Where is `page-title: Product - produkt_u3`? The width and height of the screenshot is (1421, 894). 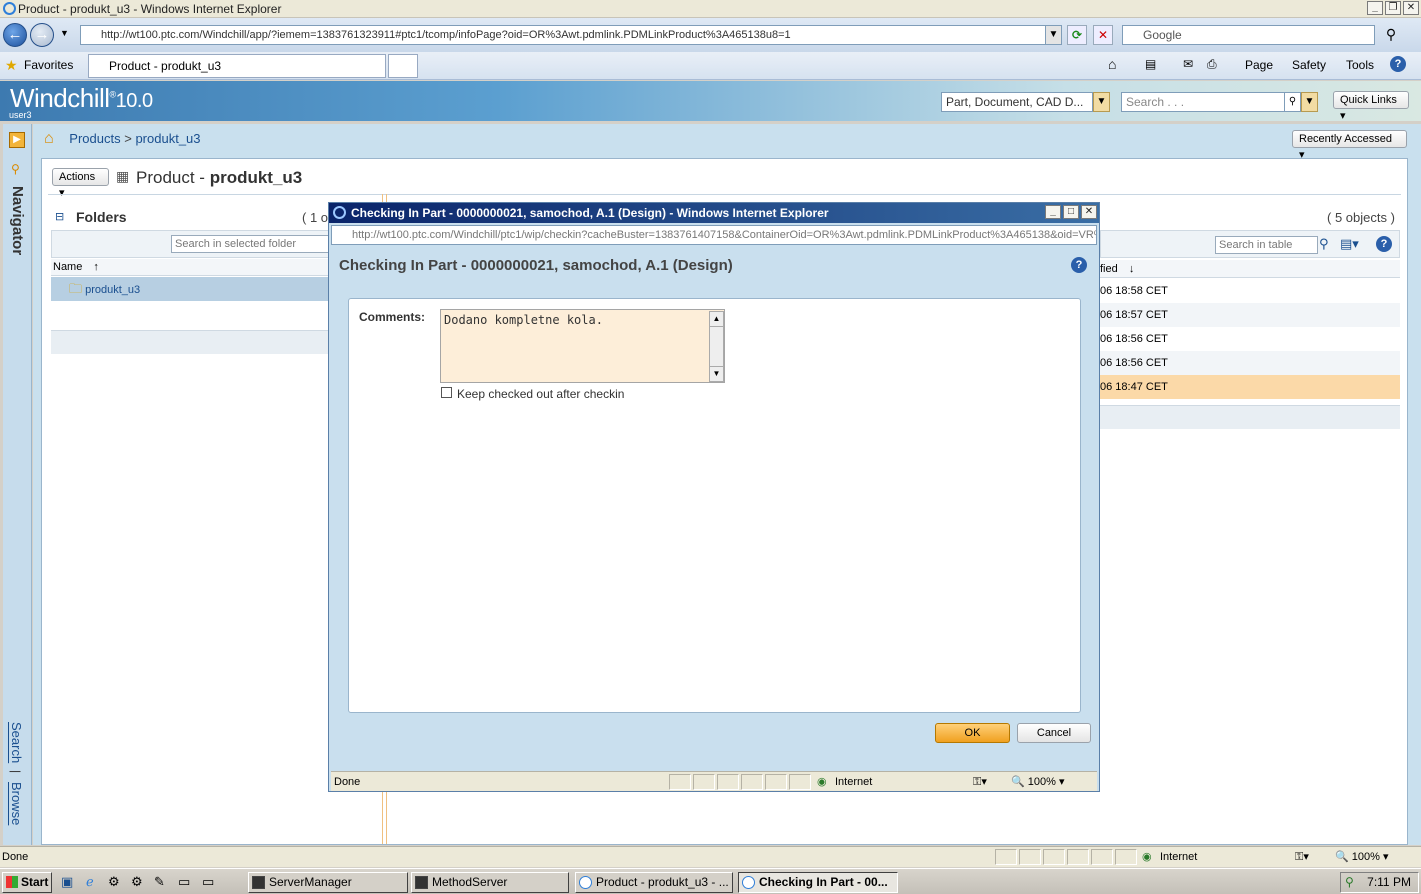 page-title: Product - produkt_u3 is located at coordinates (219, 177).